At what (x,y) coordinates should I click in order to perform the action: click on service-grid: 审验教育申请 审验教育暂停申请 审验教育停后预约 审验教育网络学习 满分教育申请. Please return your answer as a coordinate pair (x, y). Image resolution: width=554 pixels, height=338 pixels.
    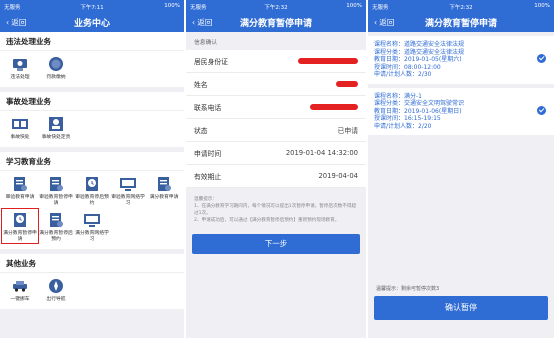
    Looking at the image, I should click on (92, 210).